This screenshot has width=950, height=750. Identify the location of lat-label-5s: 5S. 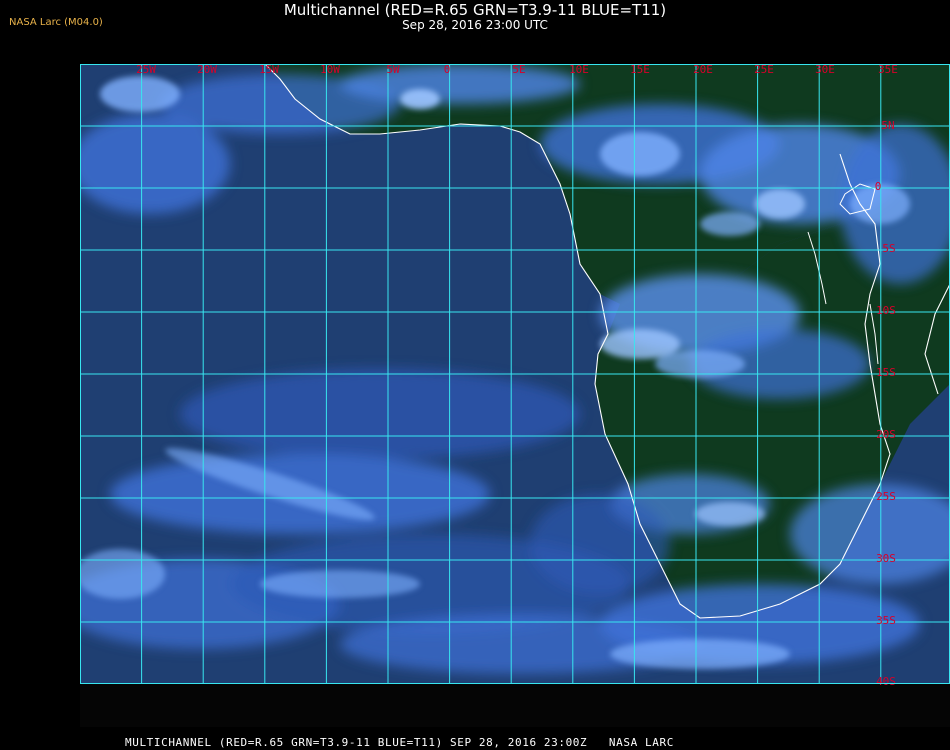
(888, 248).